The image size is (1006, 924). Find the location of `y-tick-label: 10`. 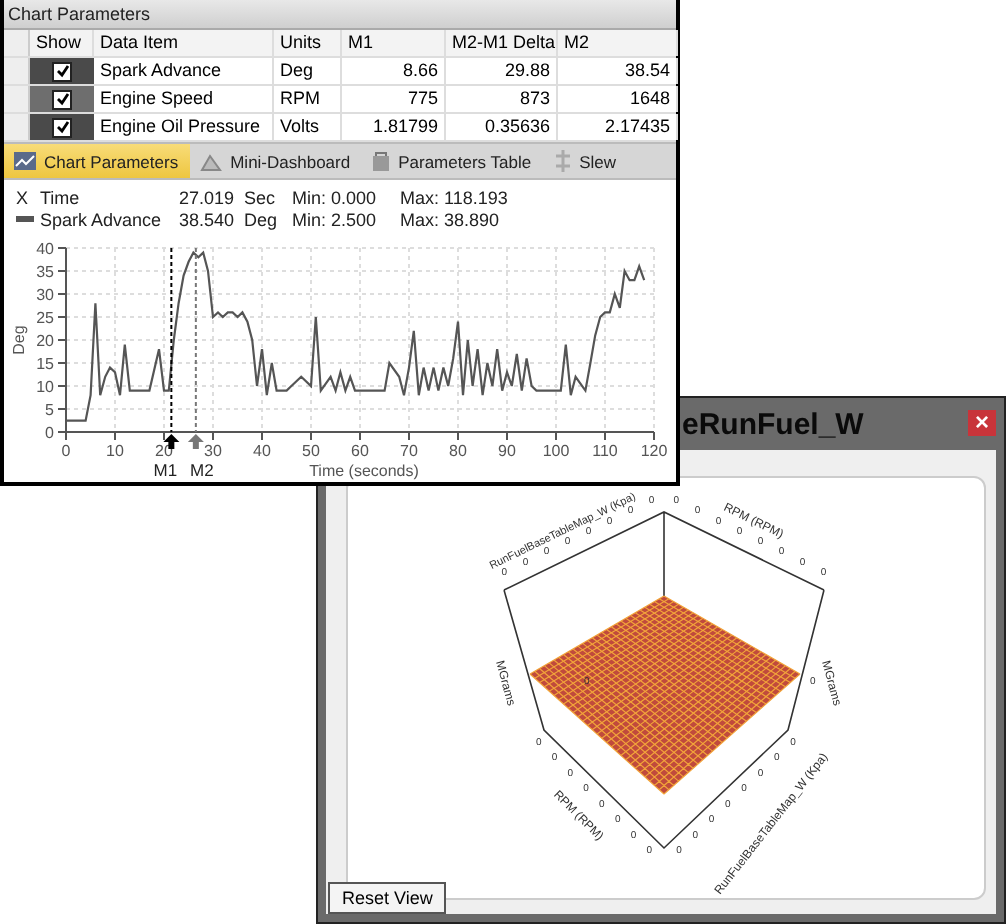

y-tick-label: 10 is located at coordinates (45, 387).